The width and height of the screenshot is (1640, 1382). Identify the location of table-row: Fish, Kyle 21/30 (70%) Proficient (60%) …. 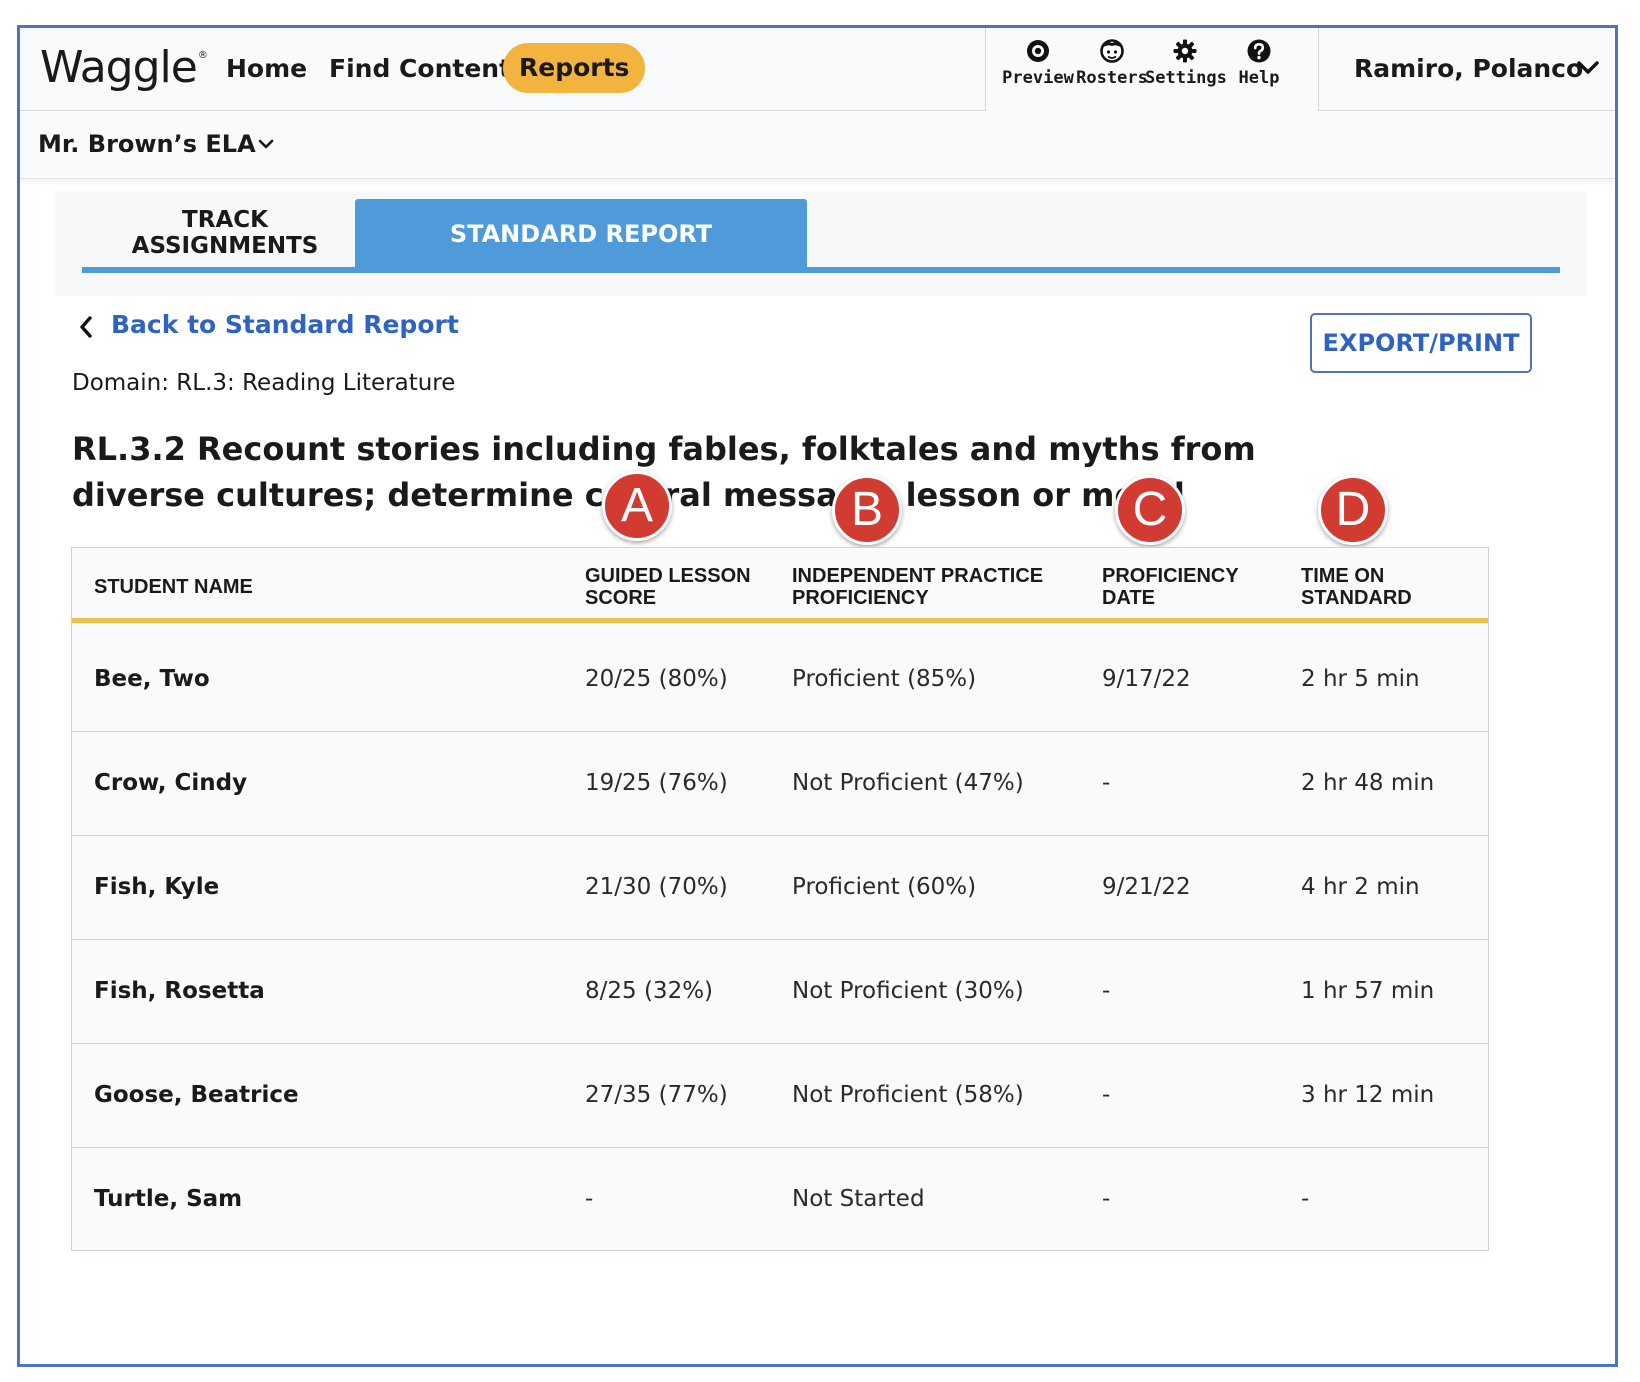
(780, 888).